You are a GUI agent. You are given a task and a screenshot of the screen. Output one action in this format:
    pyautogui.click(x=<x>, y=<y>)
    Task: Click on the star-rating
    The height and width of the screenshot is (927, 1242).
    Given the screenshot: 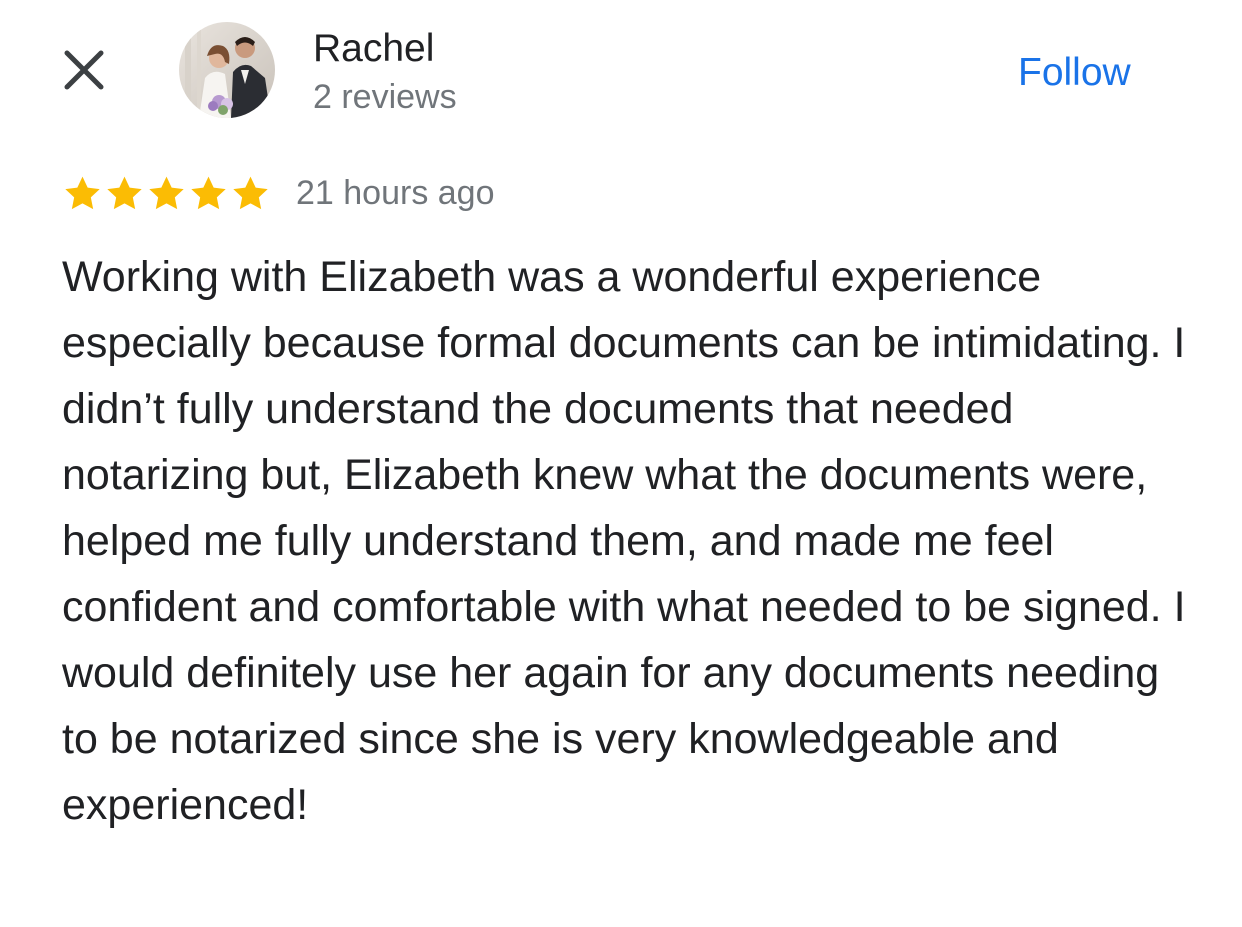 What is the action you would take?
    pyautogui.click(x=166, y=194)
    